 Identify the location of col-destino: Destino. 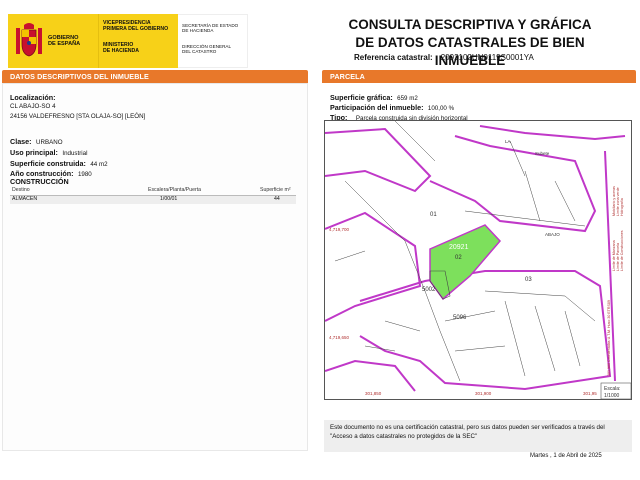
(21, 190).